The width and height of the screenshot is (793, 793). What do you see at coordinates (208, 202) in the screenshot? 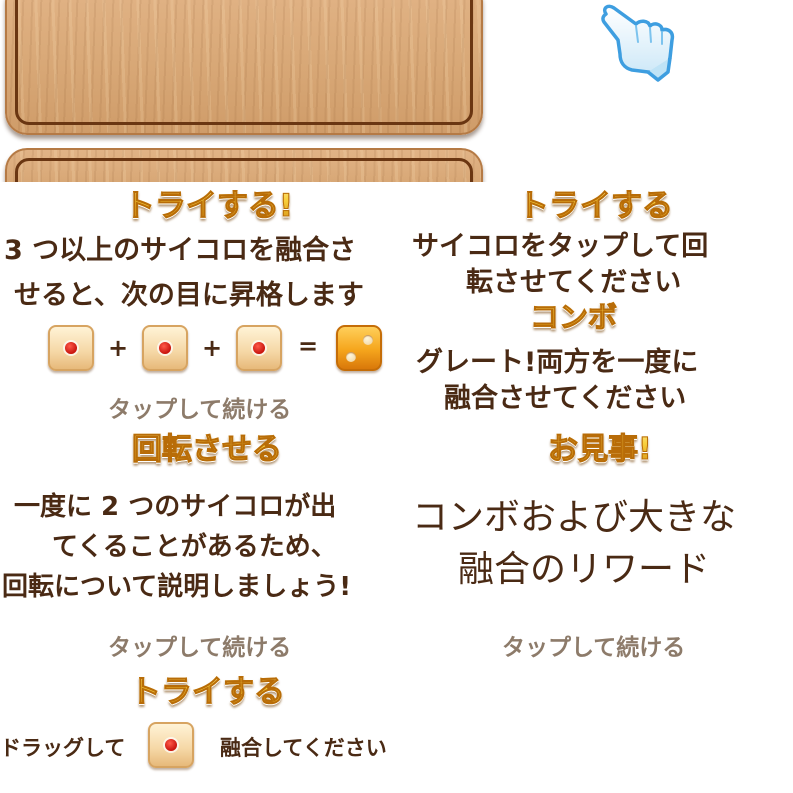
I see `try-title: トライする!` at bounding box center [208, 202].